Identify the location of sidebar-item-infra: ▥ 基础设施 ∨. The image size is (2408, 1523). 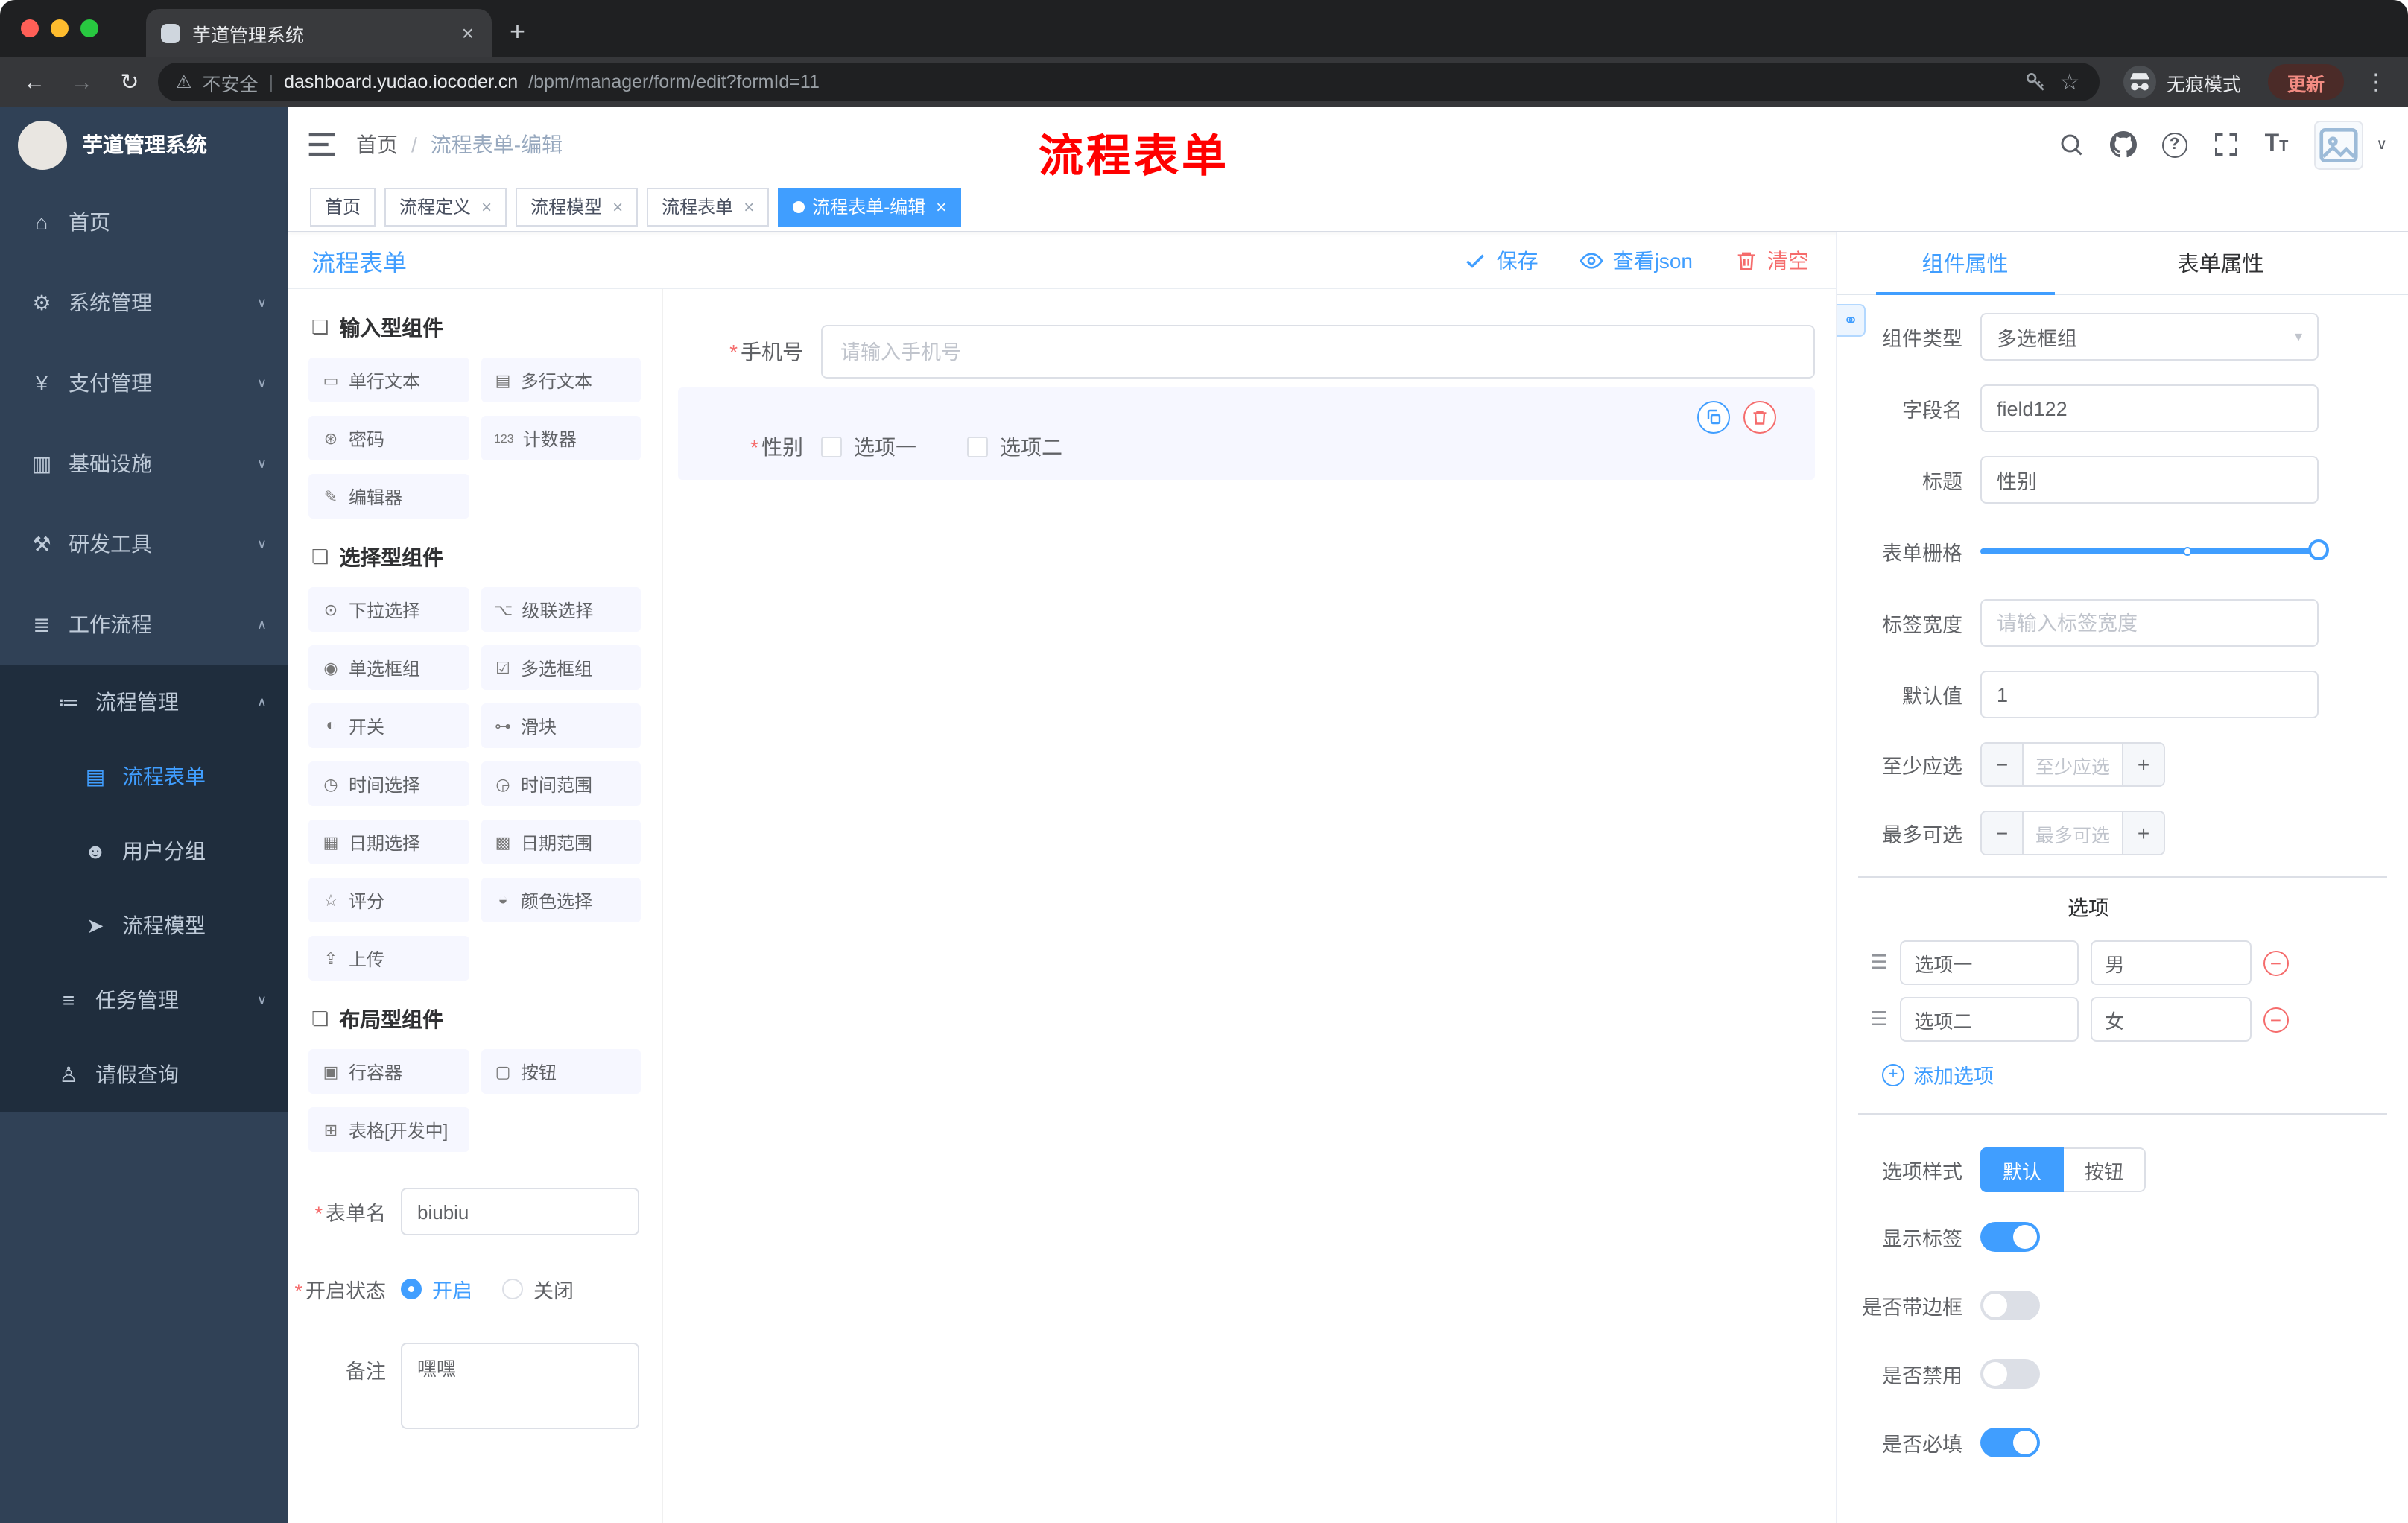
(144, 464).